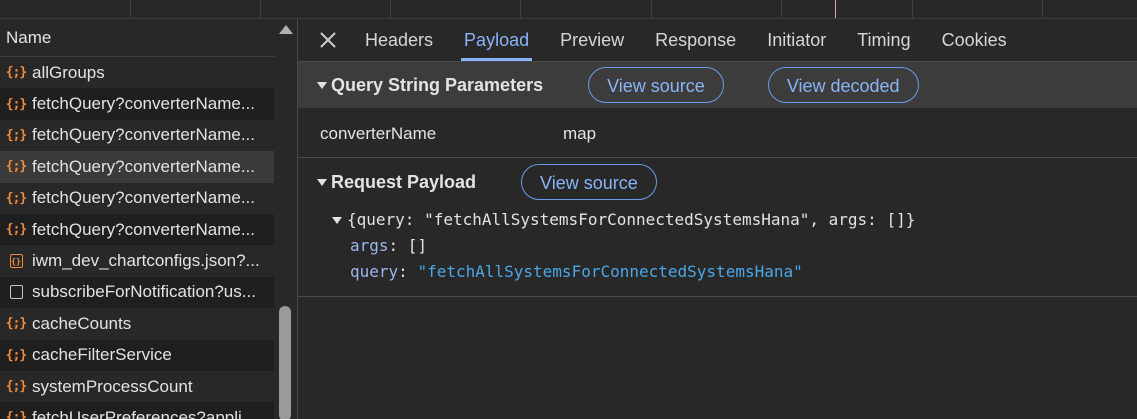 This screenshot has height=419, width=1137. I want to click on document-icon, so click(16, 292).